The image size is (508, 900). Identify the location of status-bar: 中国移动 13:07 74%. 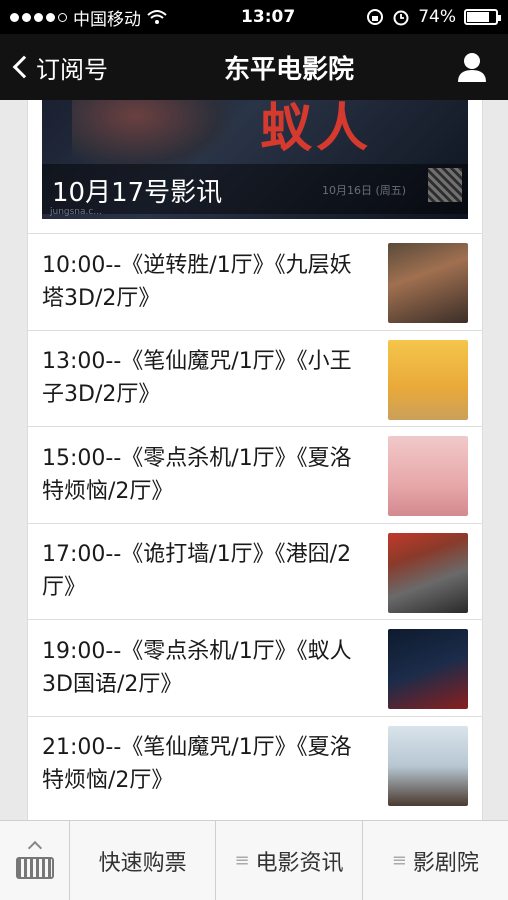
(254, 17).